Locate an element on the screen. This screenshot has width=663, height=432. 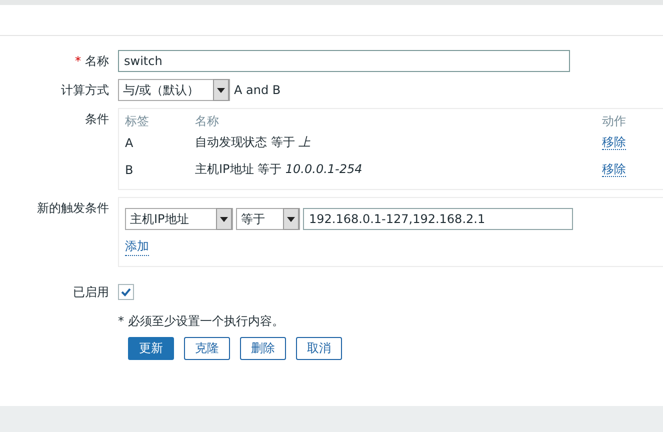
condition-type-select: 主机IP地址 is located at coordinates (179, 219).